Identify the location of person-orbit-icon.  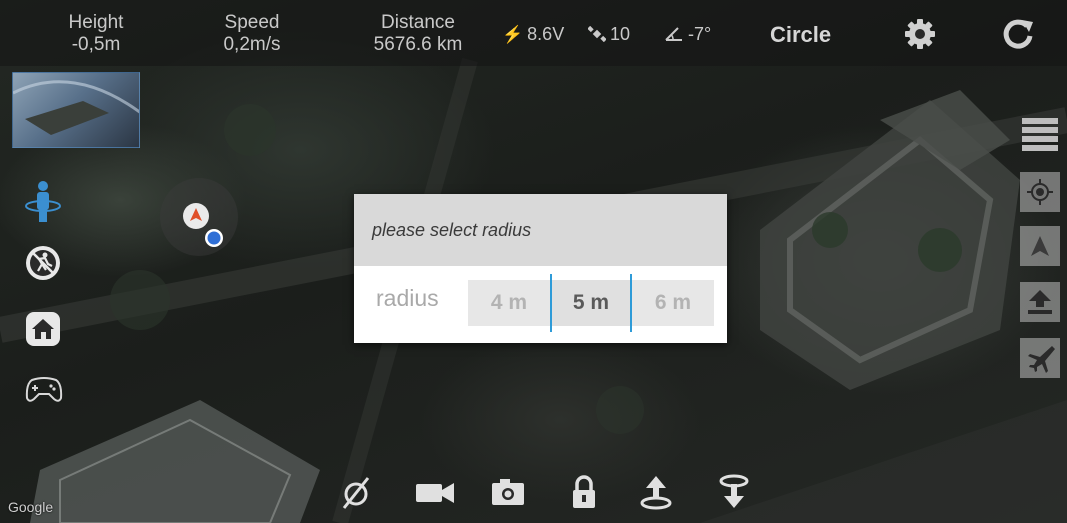
(43, 201).